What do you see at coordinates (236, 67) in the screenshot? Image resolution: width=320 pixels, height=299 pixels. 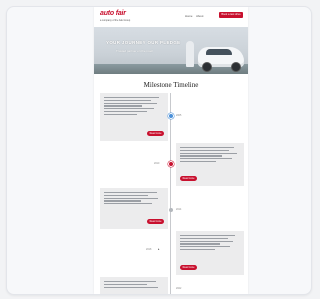 I see `hero-car-wheel-rear` at bounding box center [236, 67].